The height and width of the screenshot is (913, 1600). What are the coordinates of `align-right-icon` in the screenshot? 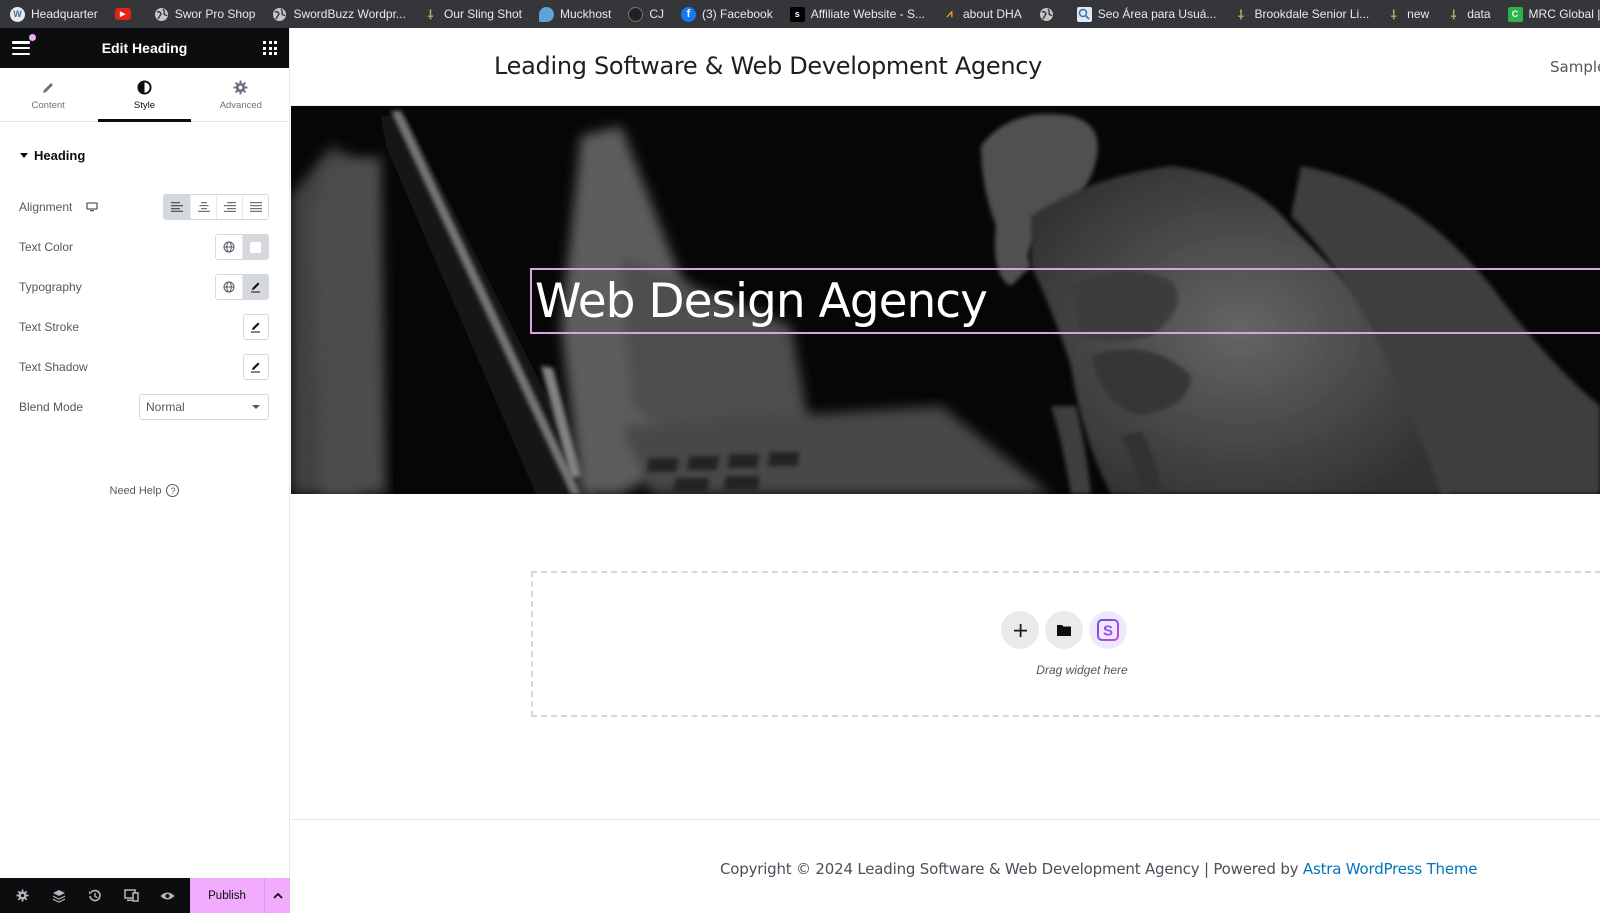 It's located at (229, 207).